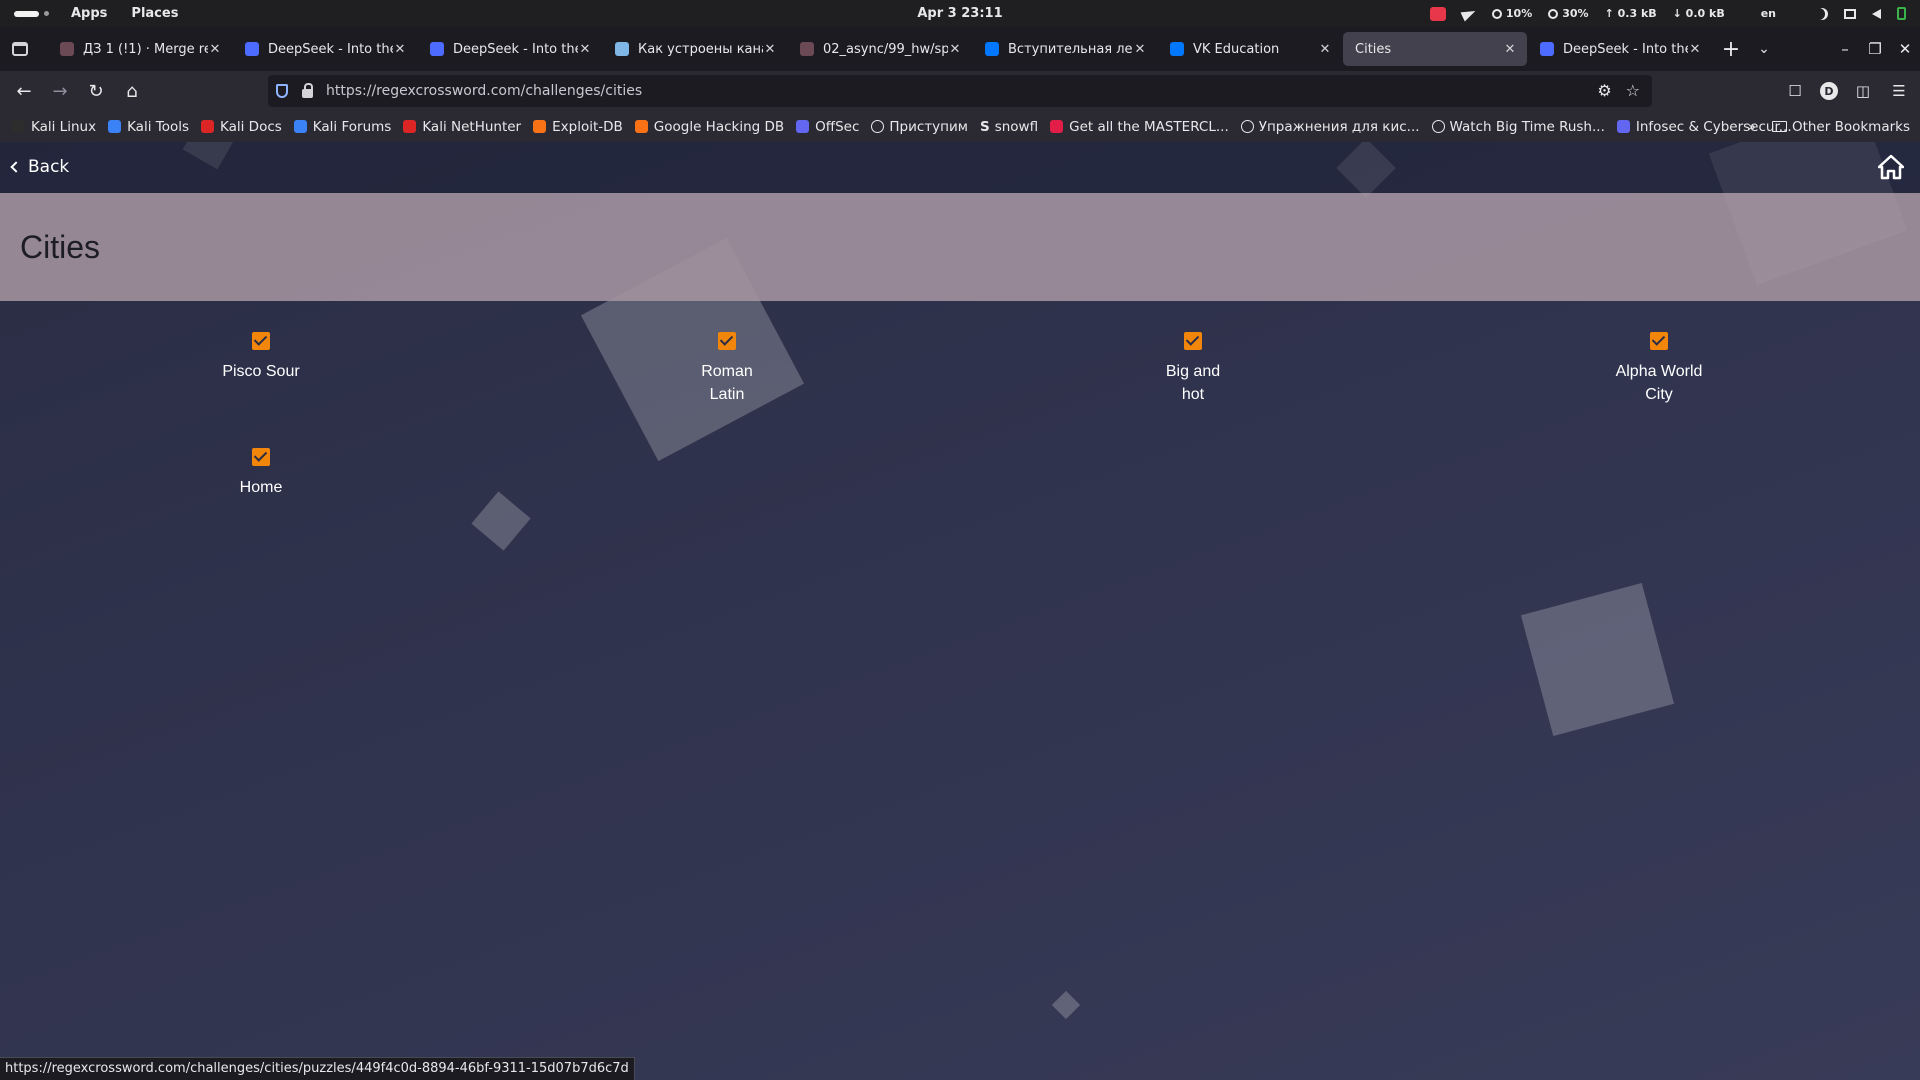 The width and height of the screenshot is (1920, 1080). What do you see at coordinates (827, 127) in the screenshot?
I see `bookmark-item: OffSec` at bounding box center [827, 127].